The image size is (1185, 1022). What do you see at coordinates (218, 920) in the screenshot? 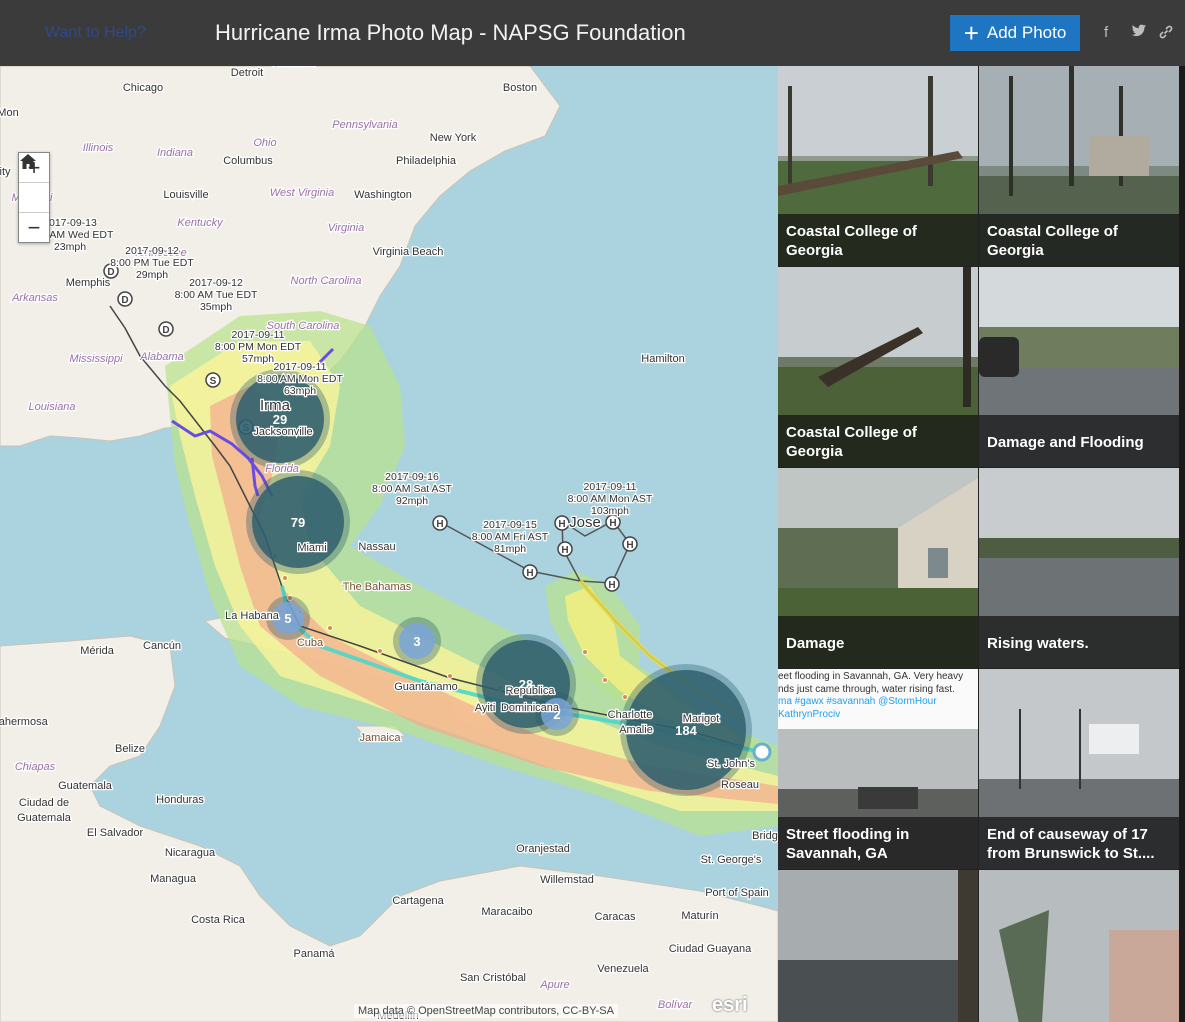
I see `place-label-costarica: Costa Rica` at bounding box center [218, 920].